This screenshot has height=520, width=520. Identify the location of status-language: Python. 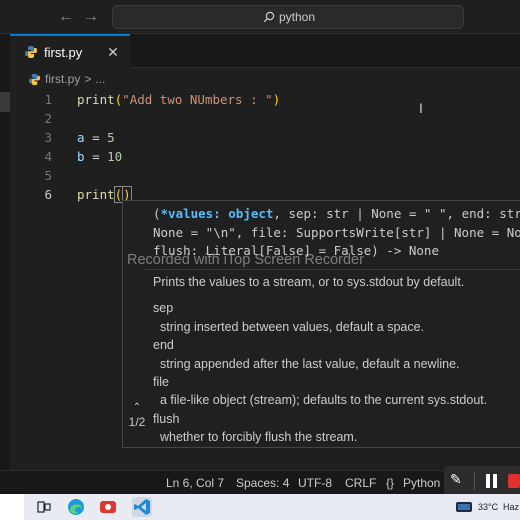
(421, 483).